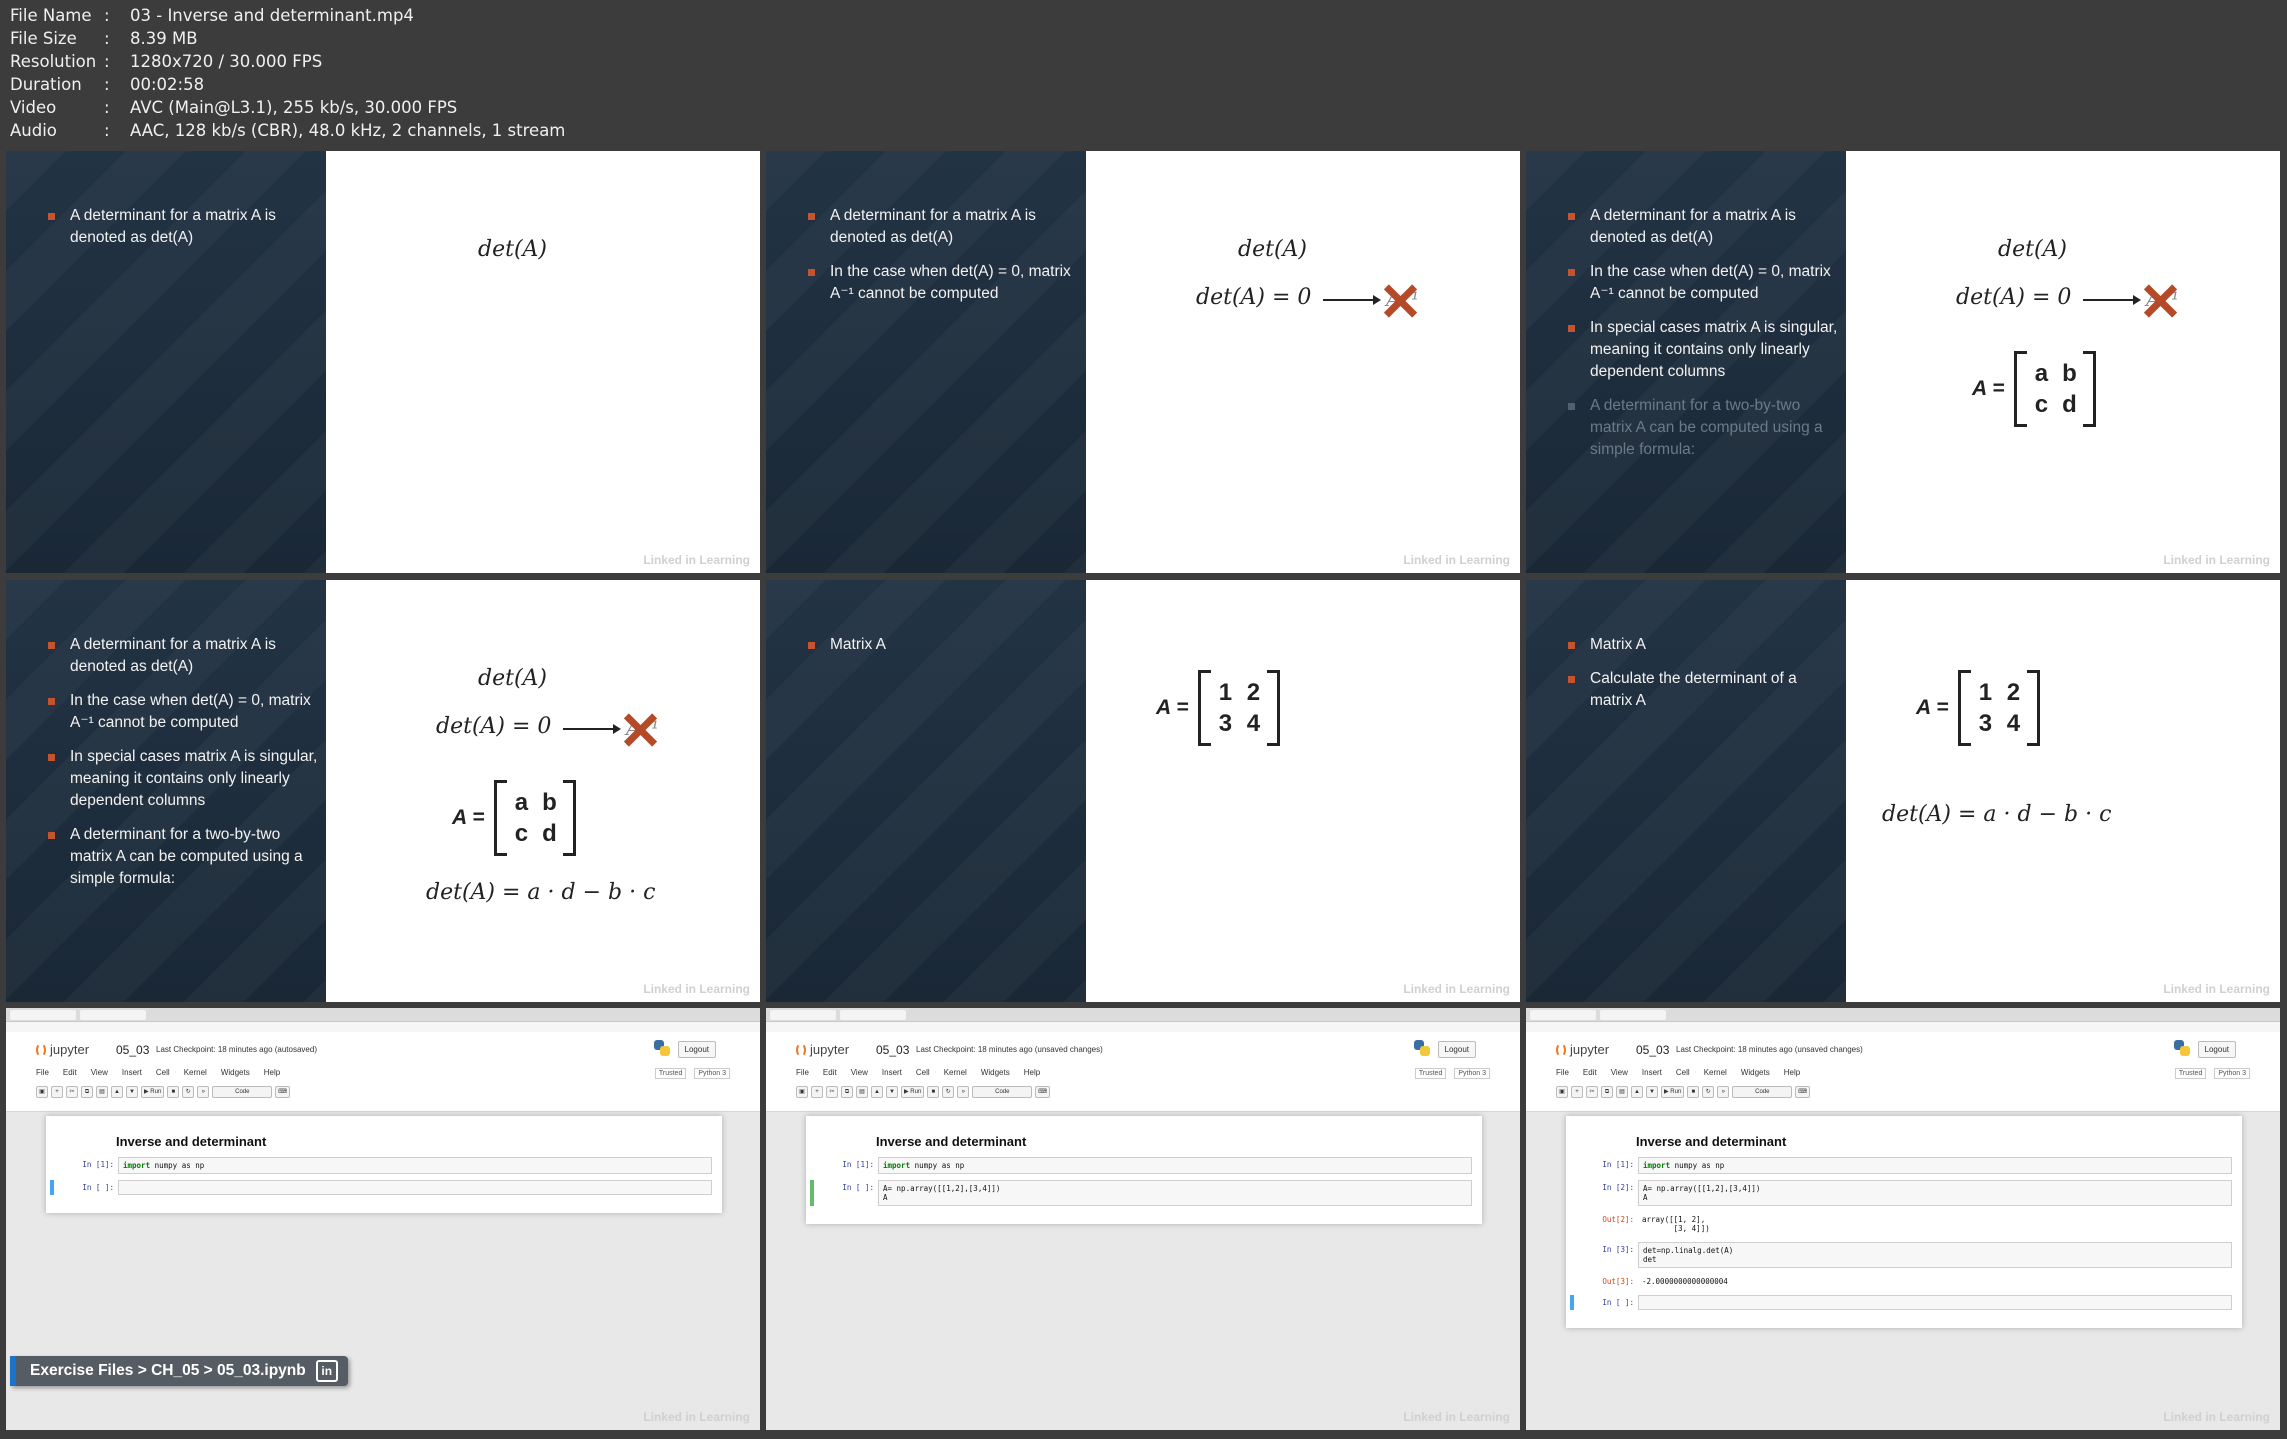 The width and height of the screenshot is (2287, 1439). I want to click on cell-input: det=np.linalg.det(A) det, so click(1935, 1255).